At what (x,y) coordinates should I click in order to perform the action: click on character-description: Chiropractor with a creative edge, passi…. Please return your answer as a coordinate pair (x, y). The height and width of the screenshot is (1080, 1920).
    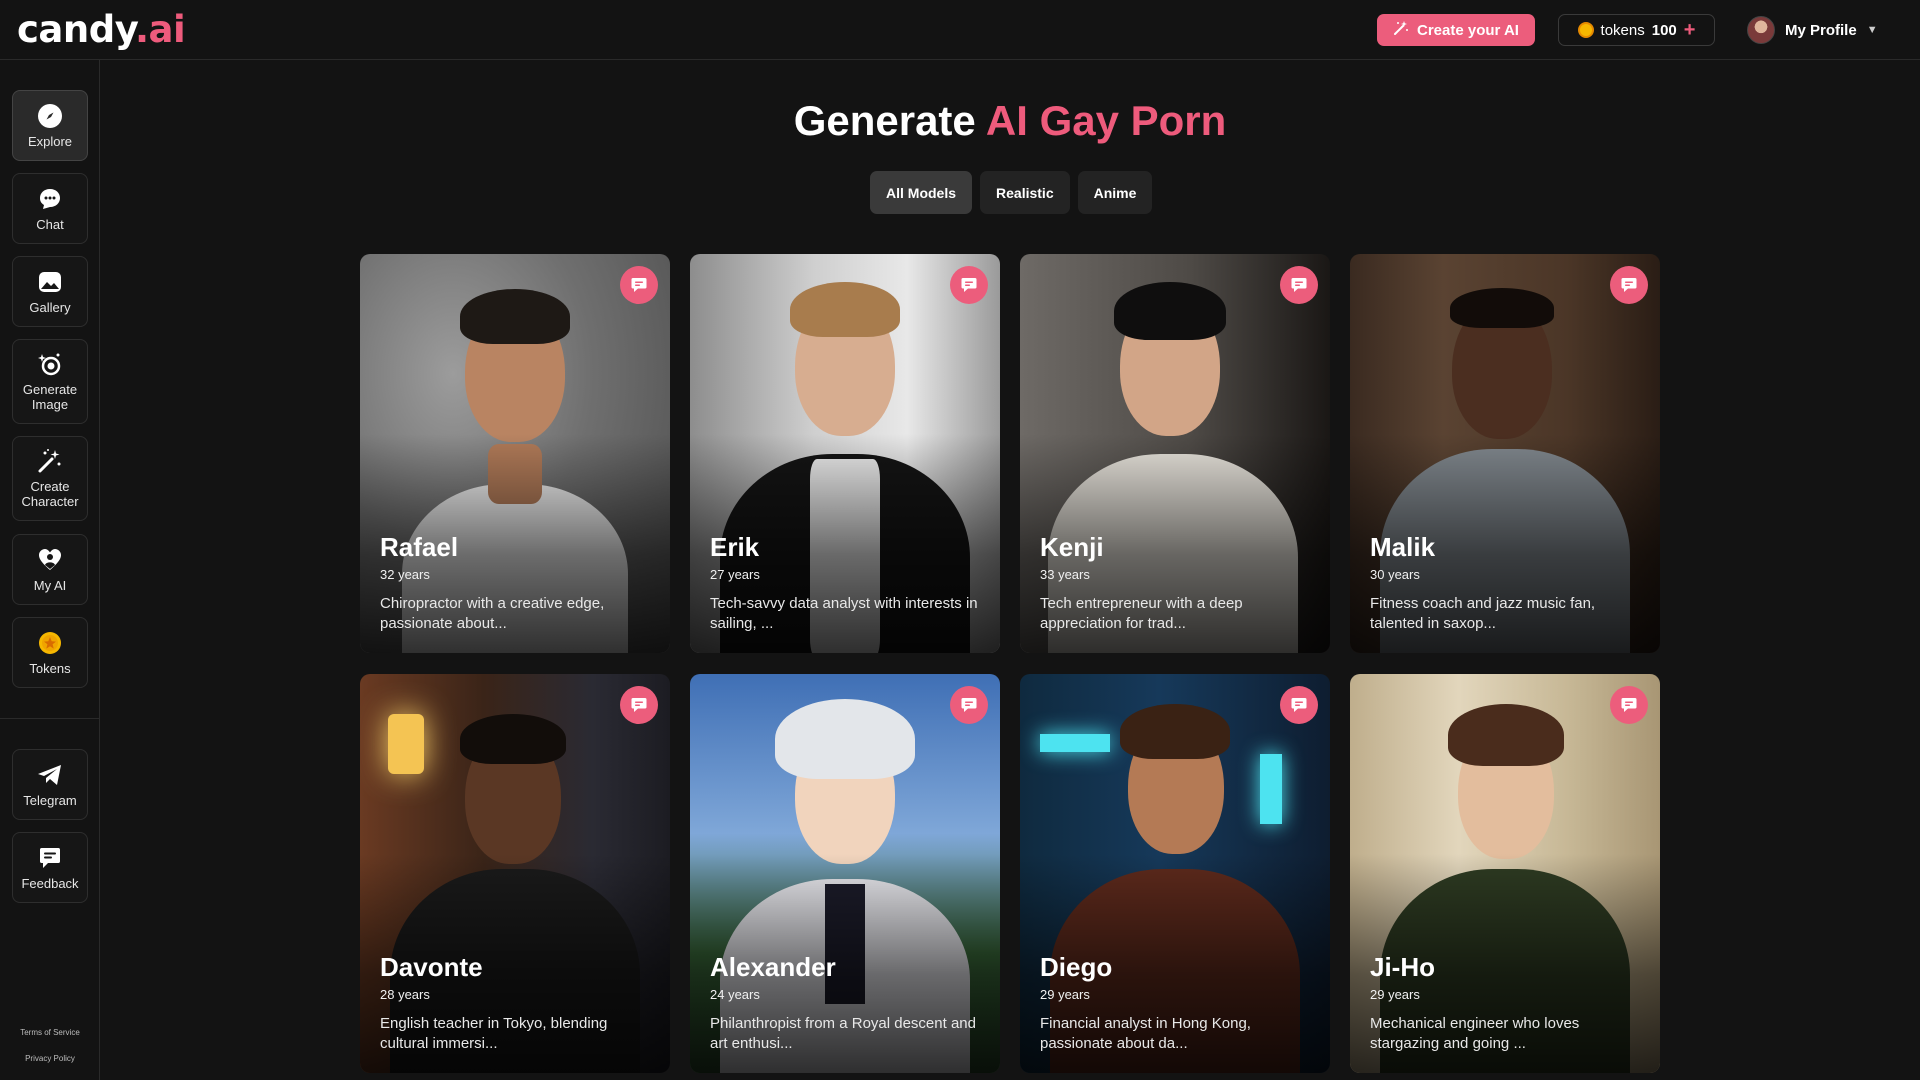
    Looking at the image, I should click on (492, 613).